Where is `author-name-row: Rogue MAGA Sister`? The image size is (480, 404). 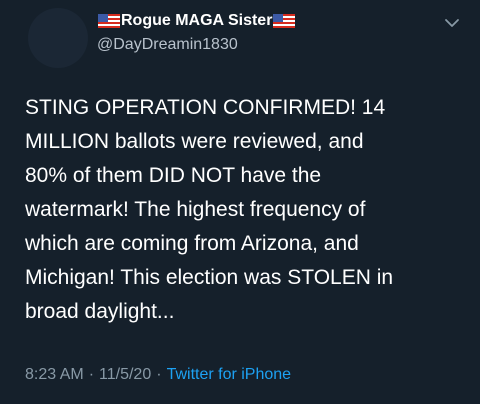
author-name-row: Rogue MAGA Sister is located at coordinates (196, 21).